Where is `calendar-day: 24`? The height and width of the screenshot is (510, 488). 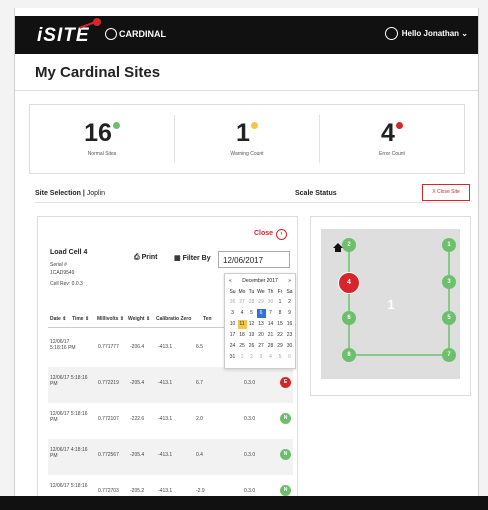 calendar-day: 24 is located at coordinates (232, 346).